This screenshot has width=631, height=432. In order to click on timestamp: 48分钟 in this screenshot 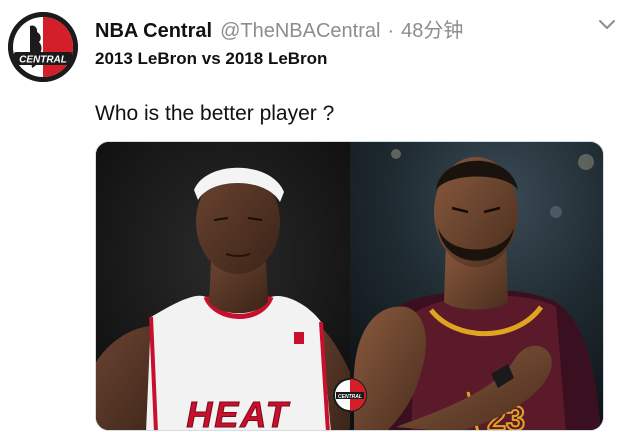, I will do `click(432, 28)`.